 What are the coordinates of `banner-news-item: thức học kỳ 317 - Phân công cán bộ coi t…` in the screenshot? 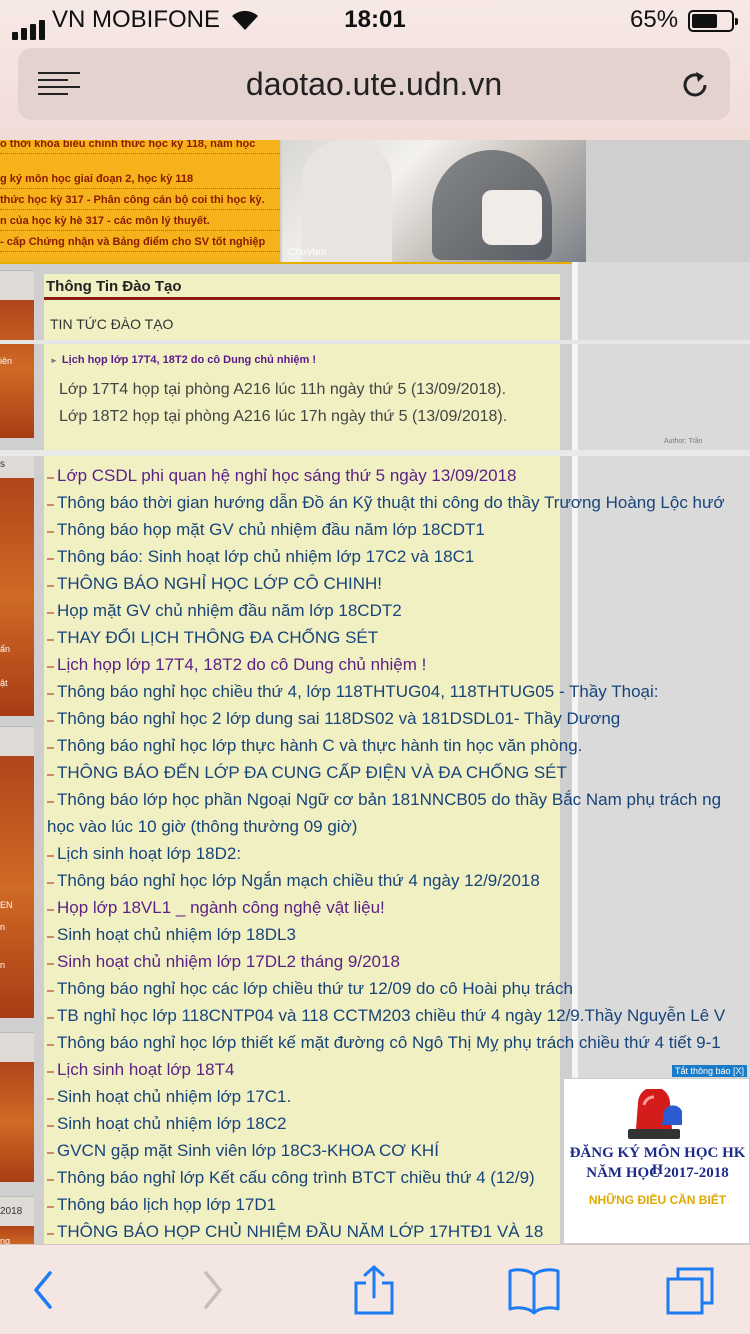 It's located at (140, 201).